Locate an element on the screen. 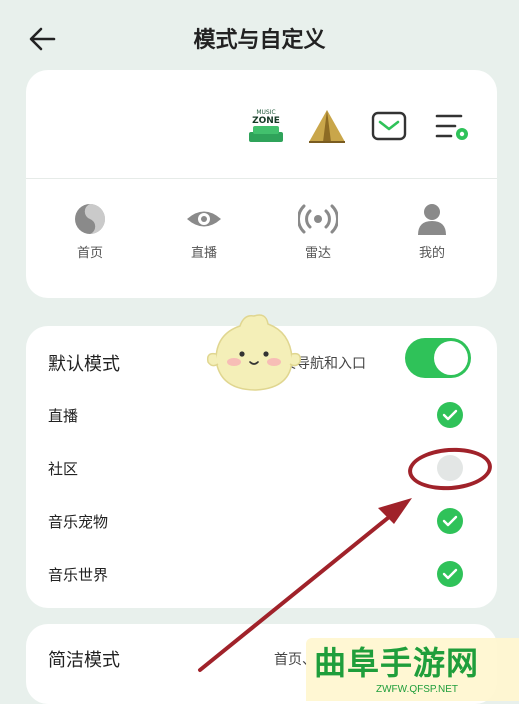 The width and height of the screenshot is (519, 704). annotation-arrow-icon is located at coordinates (305, 585).